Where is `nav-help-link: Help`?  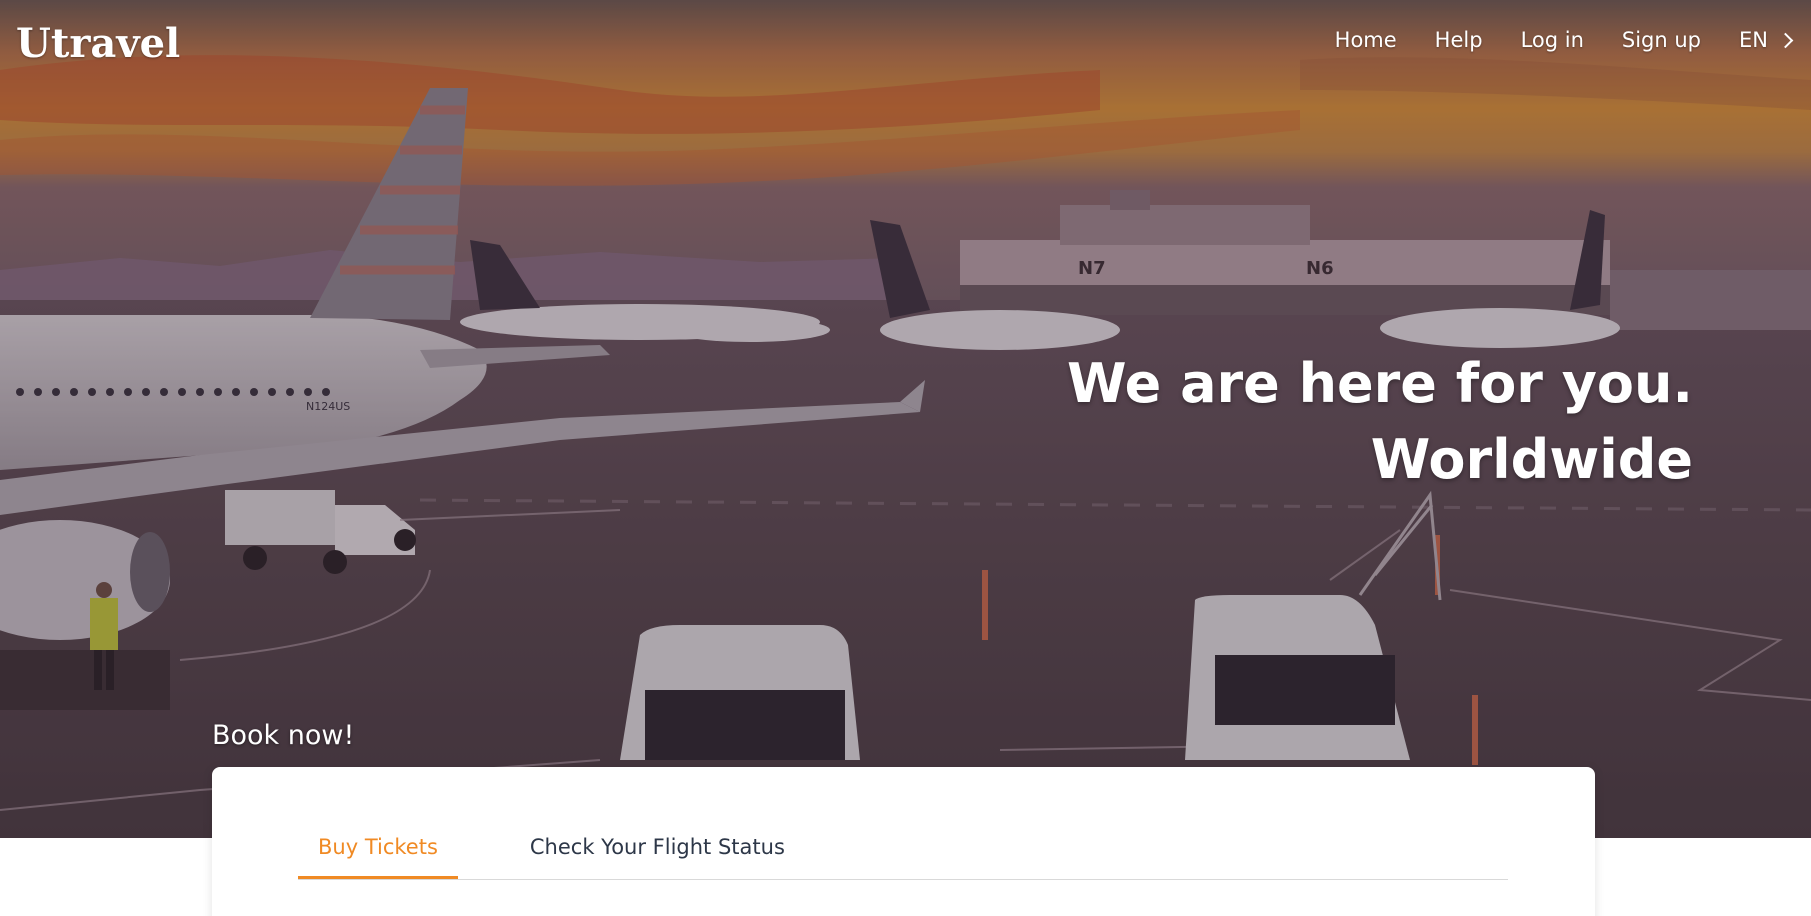 nav-help-link: Help is located at coordinates (1459, 40).